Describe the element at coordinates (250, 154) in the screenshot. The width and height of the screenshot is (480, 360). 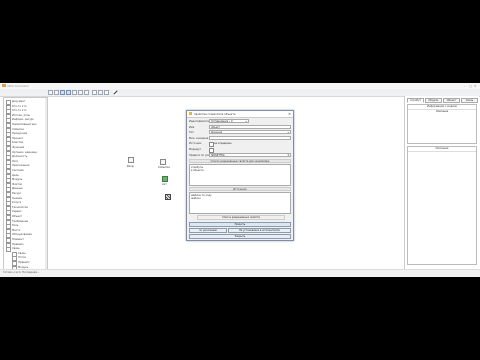
I see `field-input: SIMSETTEG` at that location.